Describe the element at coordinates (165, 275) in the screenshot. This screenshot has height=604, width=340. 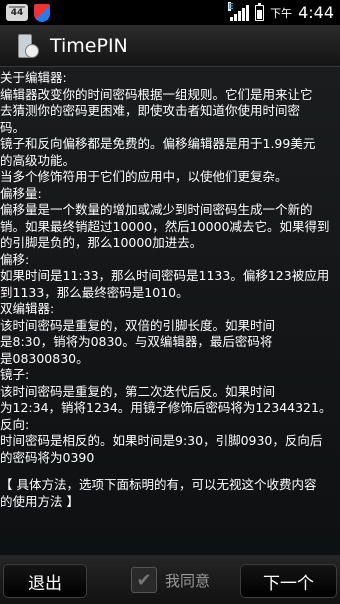
I see `description-line: 如果时间是11:33，那么时间密码是1133。偏移123被应用` at that location.